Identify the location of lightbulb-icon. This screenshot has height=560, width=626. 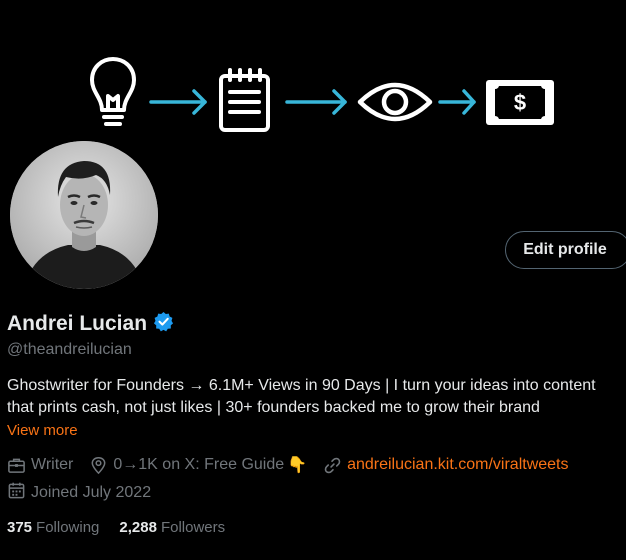
(113, 91).